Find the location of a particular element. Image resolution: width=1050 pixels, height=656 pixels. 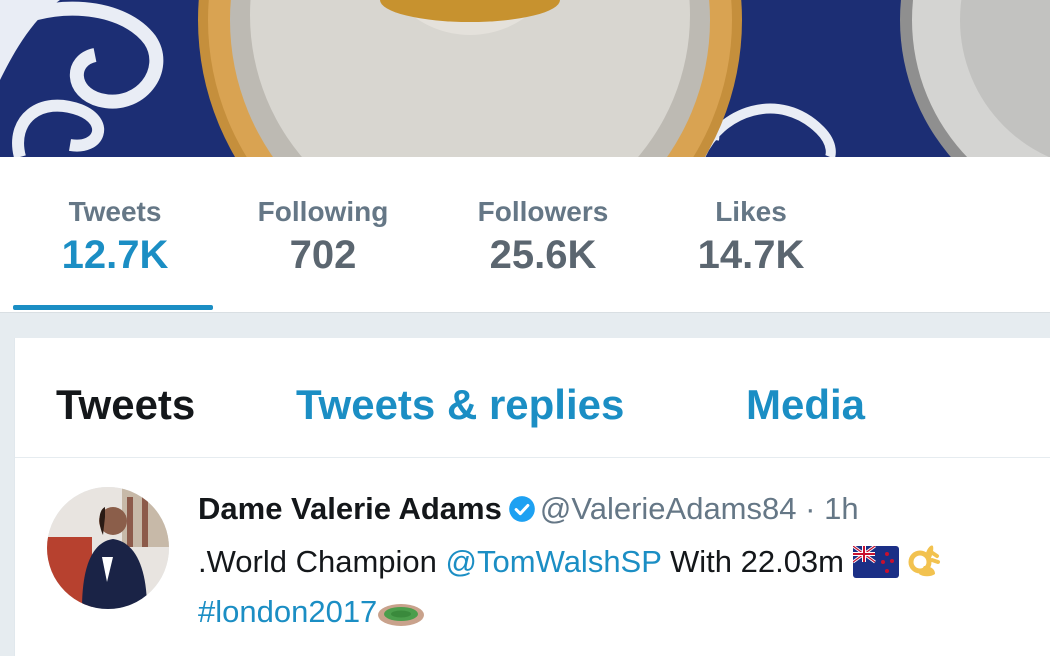

user-handle: @ValerieAdams84 is located at coordinates (668, 508).